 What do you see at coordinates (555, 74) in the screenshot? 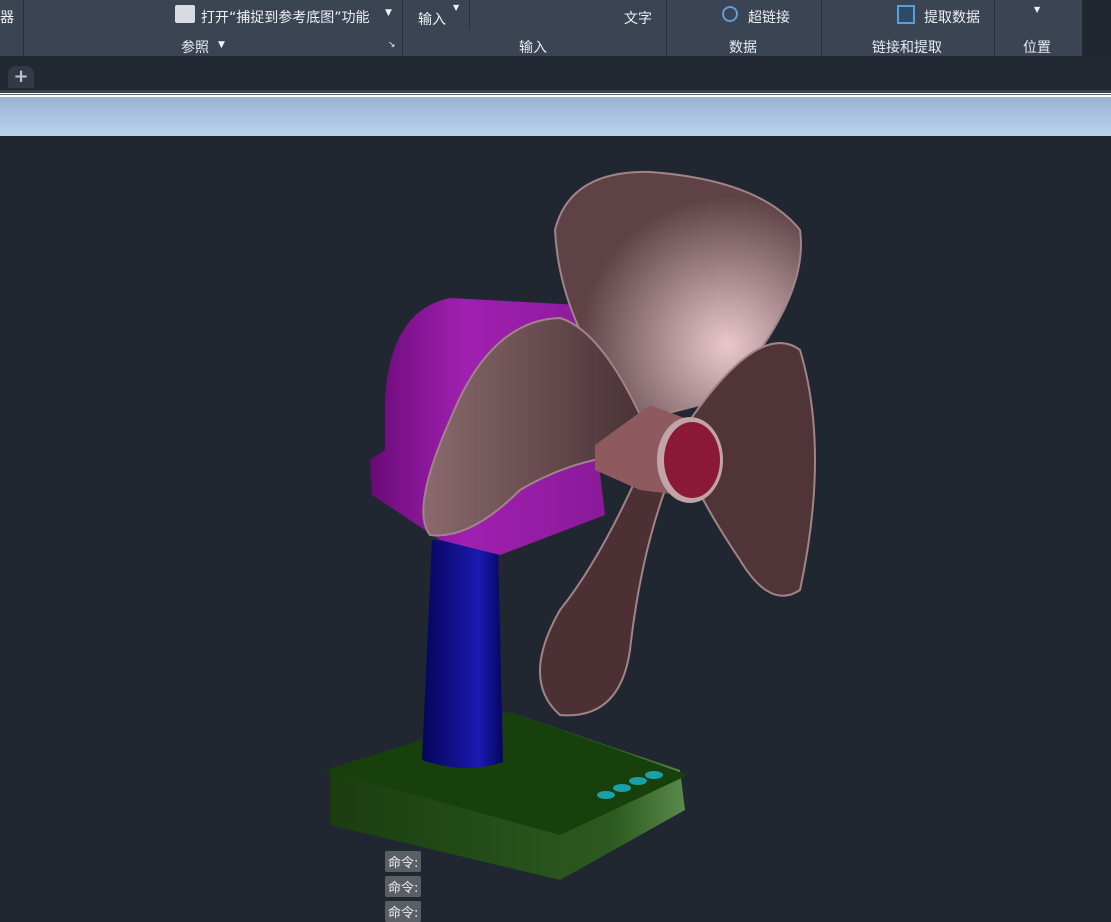
I see `file-tab-bar` at bounding box center [555, 74].